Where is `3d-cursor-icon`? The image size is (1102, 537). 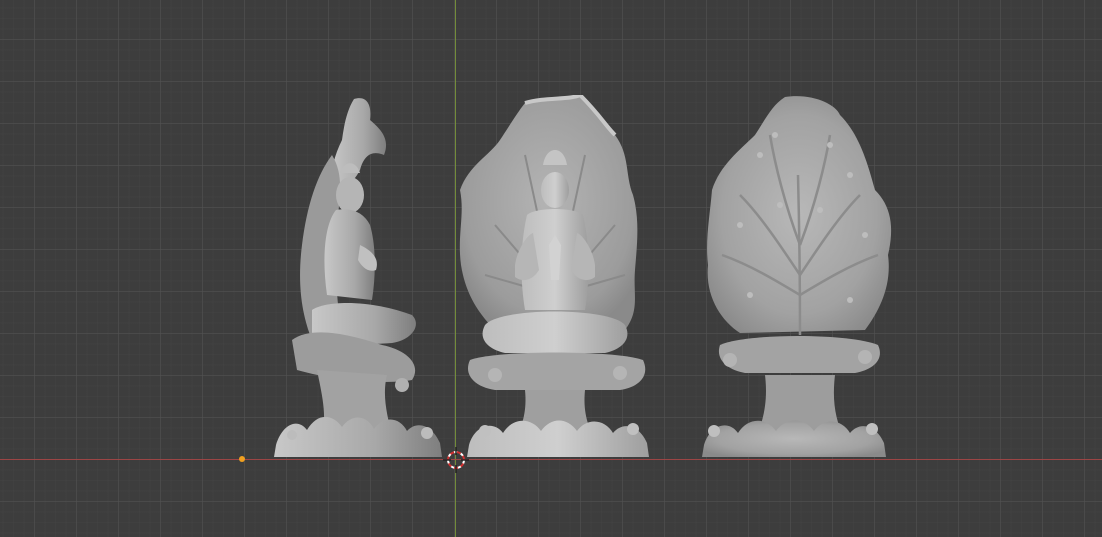 3d-cursor-icon is located at coordinates (456, 460).